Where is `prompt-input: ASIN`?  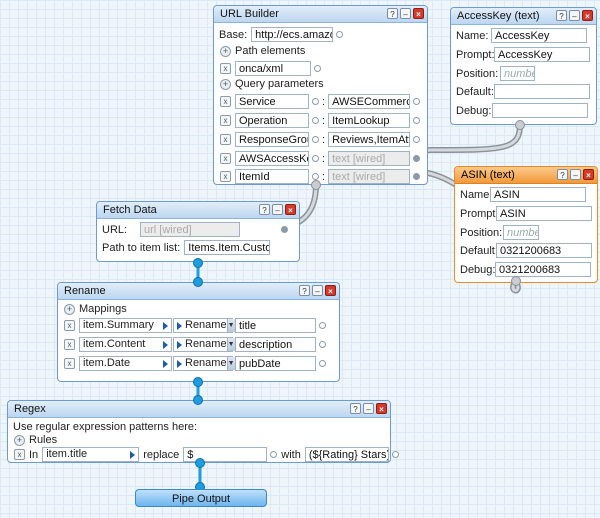
prompt-input: ASIN is located at coordinates (544, 213).